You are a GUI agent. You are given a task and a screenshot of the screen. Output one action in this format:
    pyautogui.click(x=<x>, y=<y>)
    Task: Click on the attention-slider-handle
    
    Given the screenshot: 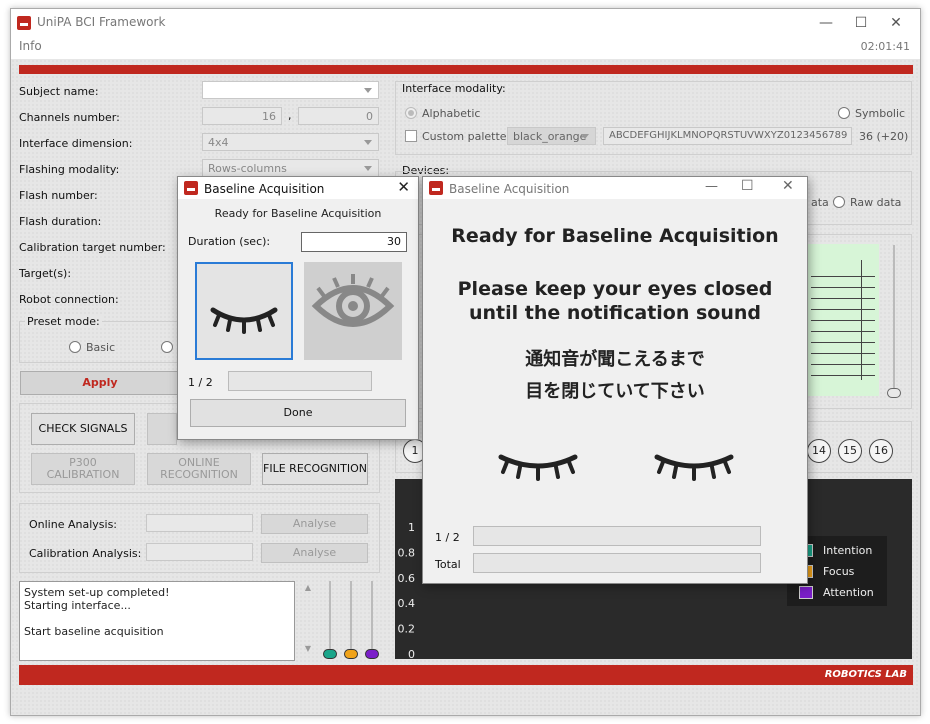 What is the action you would take?
    pyautogui.click(x=372, y=654)
    